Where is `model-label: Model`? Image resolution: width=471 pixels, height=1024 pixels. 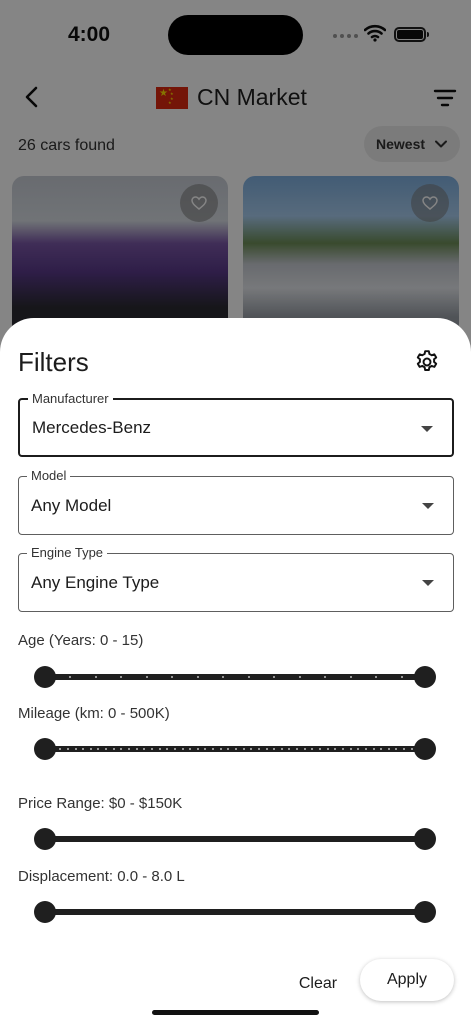 model-label: Model is located at coordinates (49, 476).